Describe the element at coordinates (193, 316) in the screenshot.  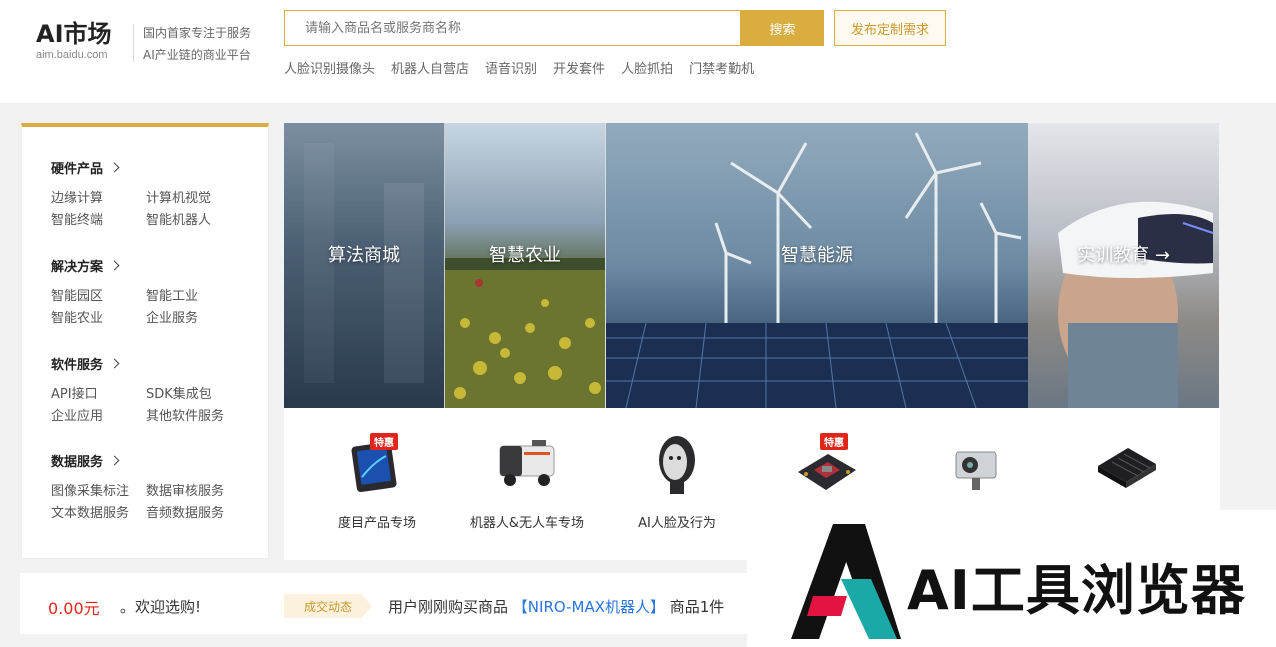
I see `category-link: 企业服务` at that location.